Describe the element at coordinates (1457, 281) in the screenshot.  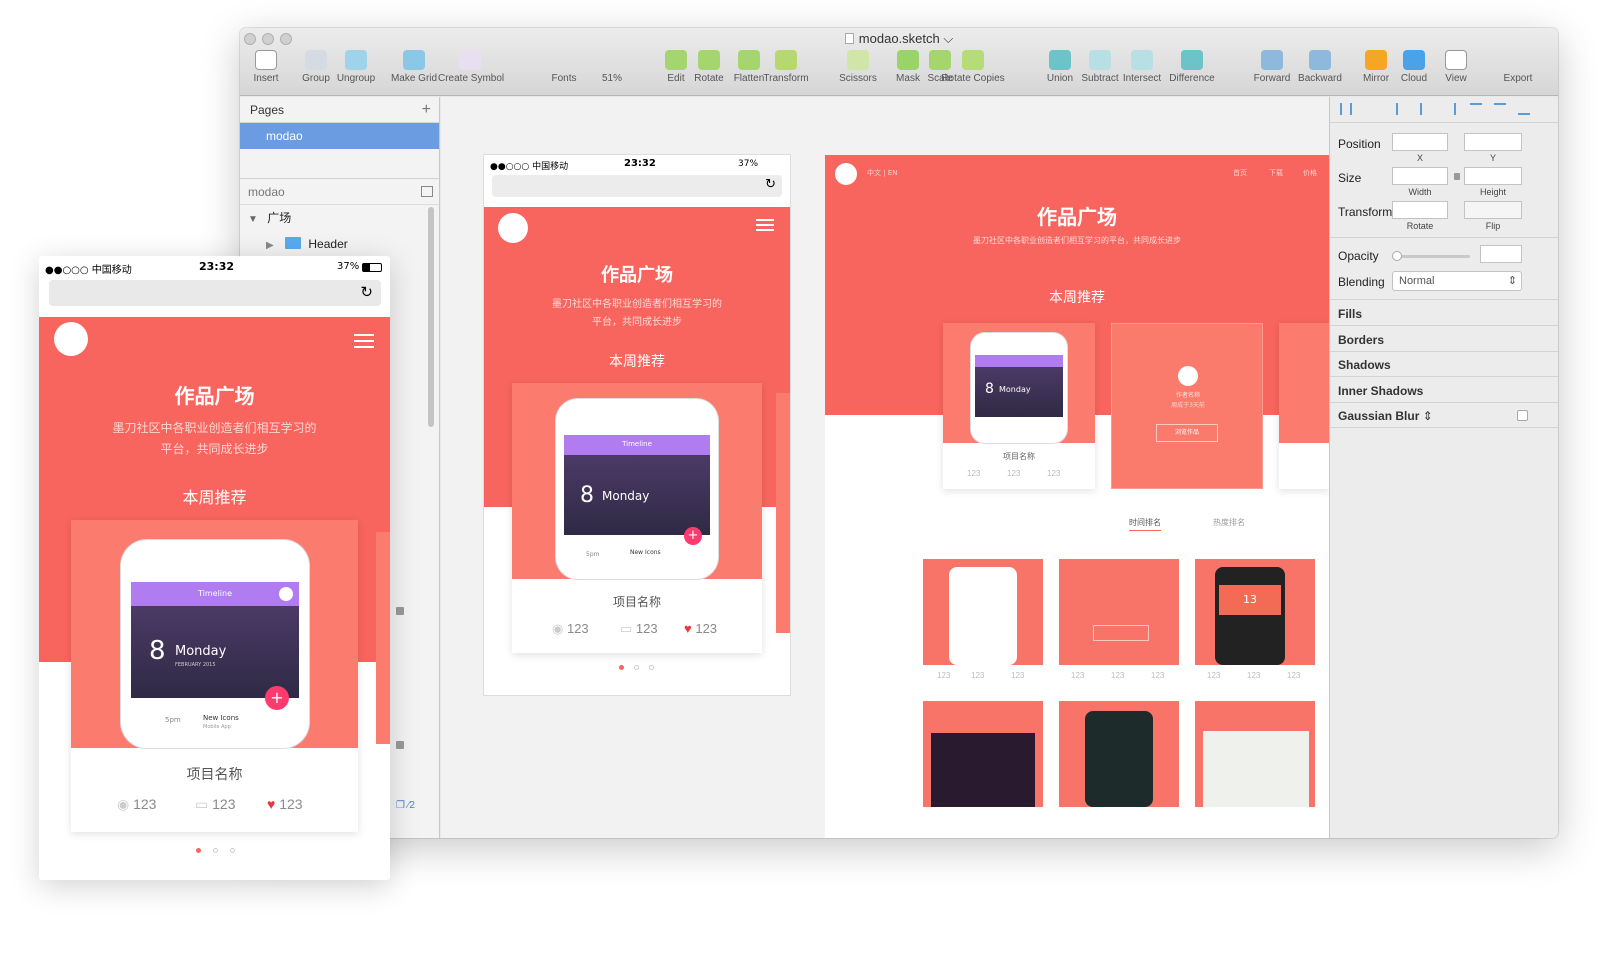
I see `blending-select: Normal ⇕` at that location.